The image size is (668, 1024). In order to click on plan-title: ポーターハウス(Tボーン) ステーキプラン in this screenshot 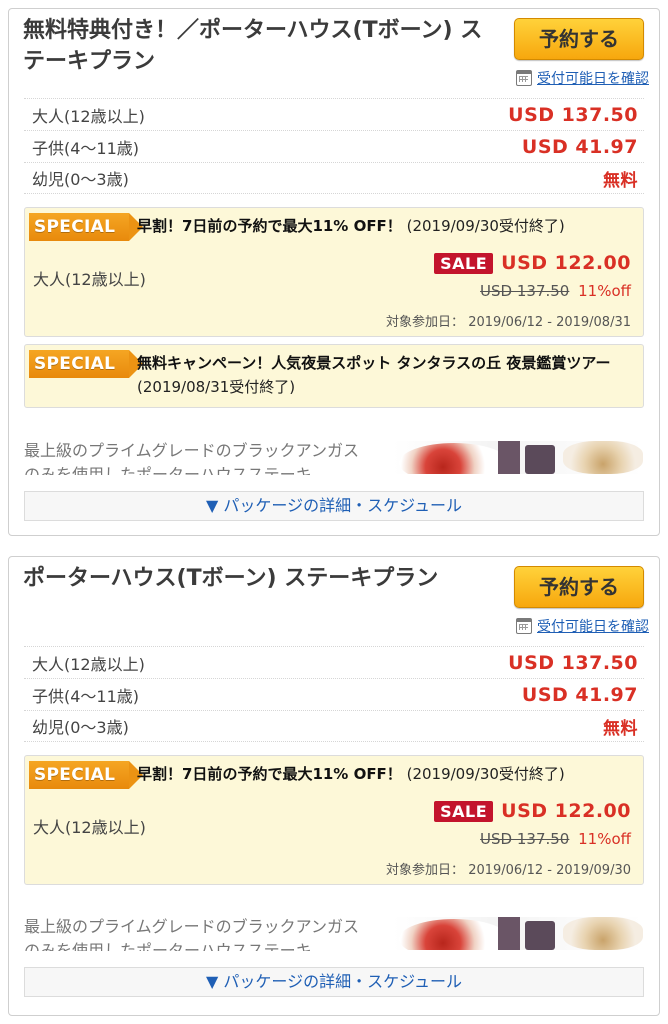, I will do `click(231, 578)`.